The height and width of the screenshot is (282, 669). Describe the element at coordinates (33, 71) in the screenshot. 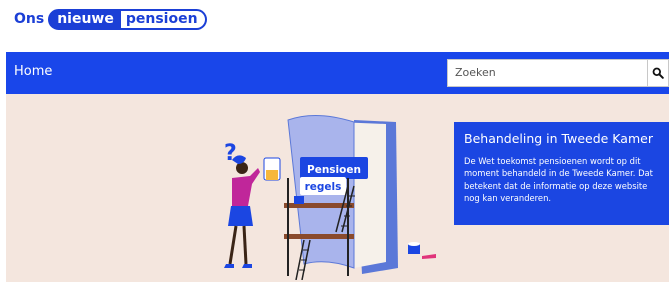

I see `nav-item-home: Home` at that location.